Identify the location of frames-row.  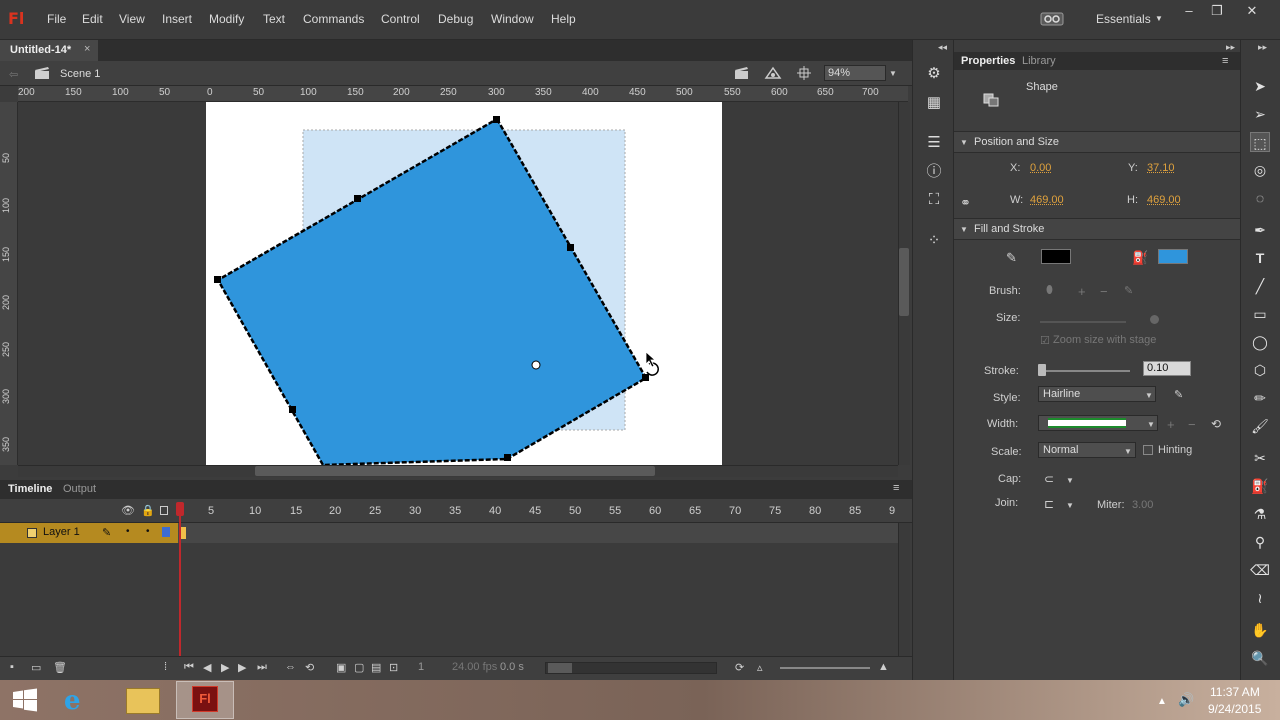
(538, 533).